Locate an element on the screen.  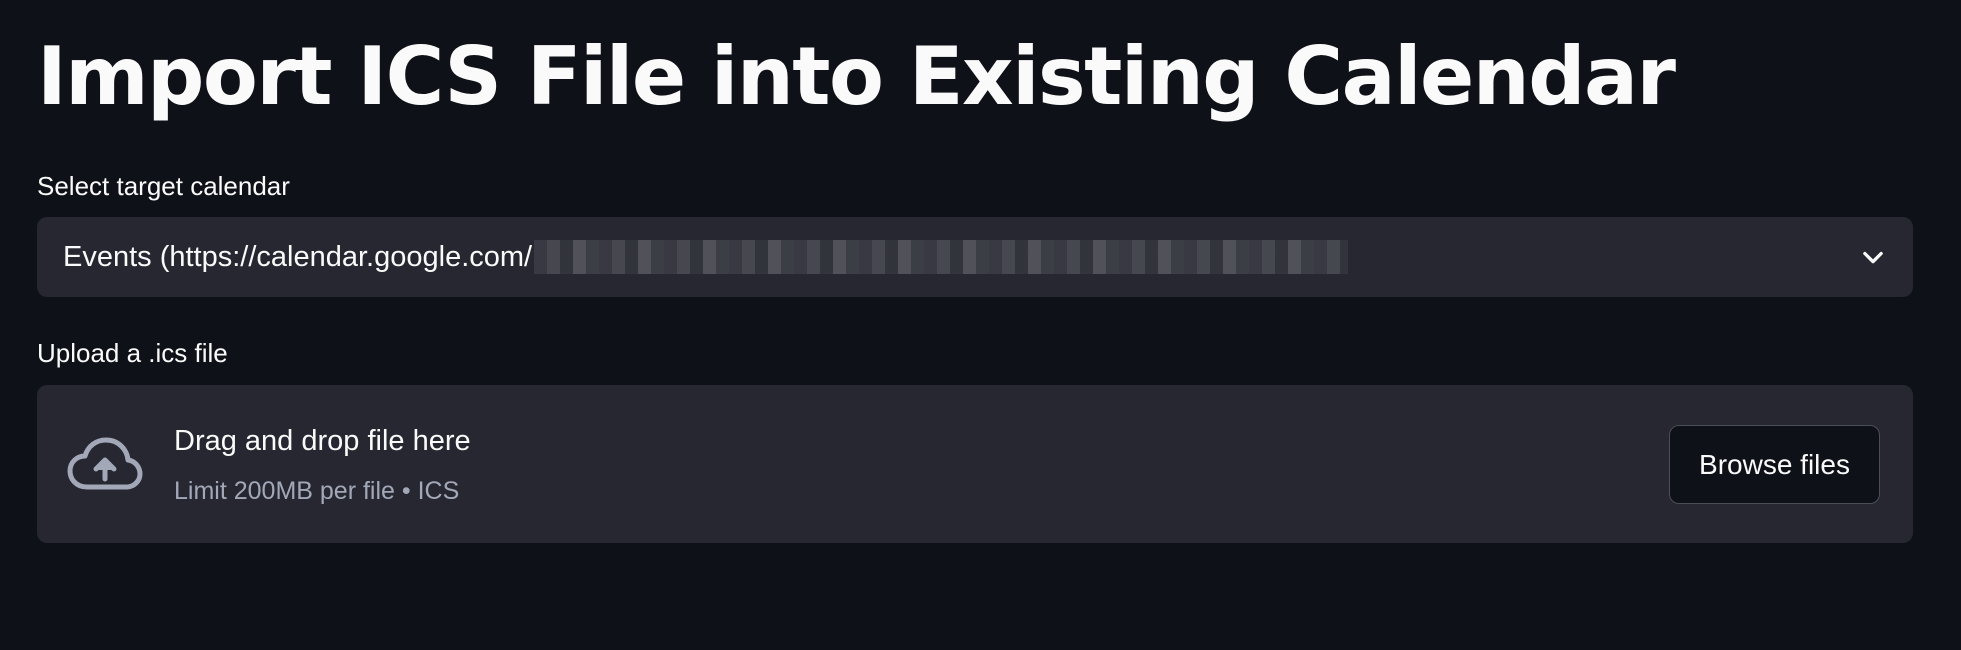
select-calendar-label: Select target calendar is located at coordinates (163, 186).